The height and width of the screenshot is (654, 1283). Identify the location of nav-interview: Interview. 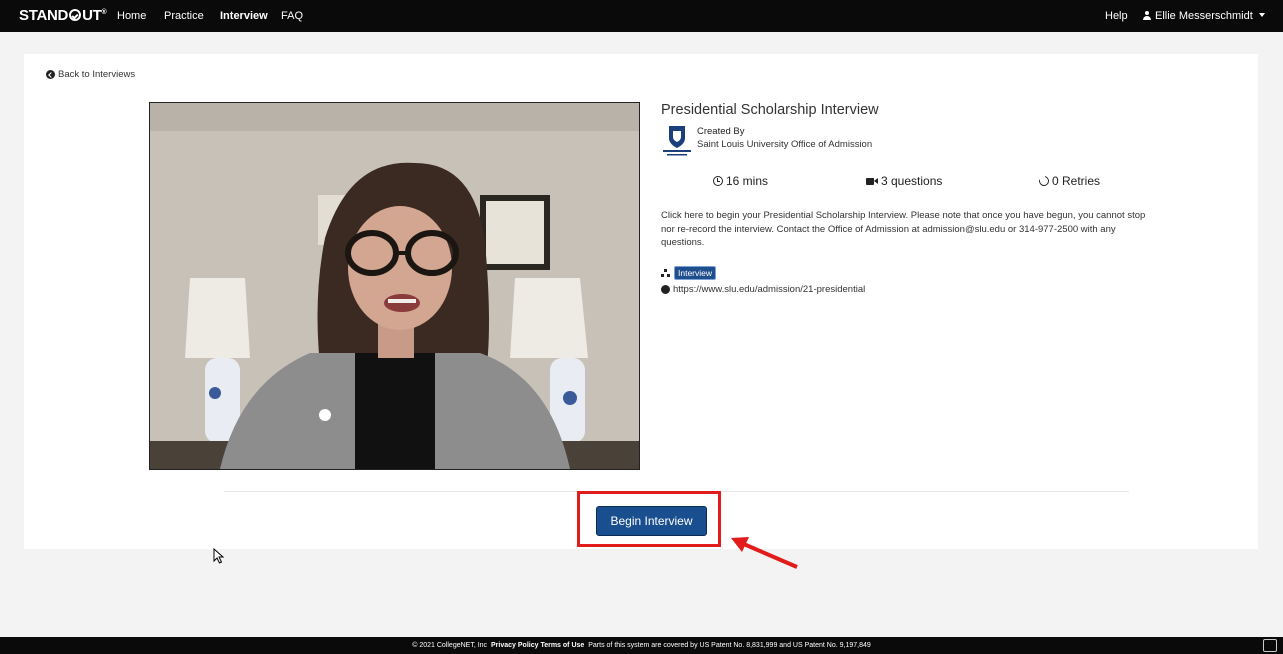
(244, 16).